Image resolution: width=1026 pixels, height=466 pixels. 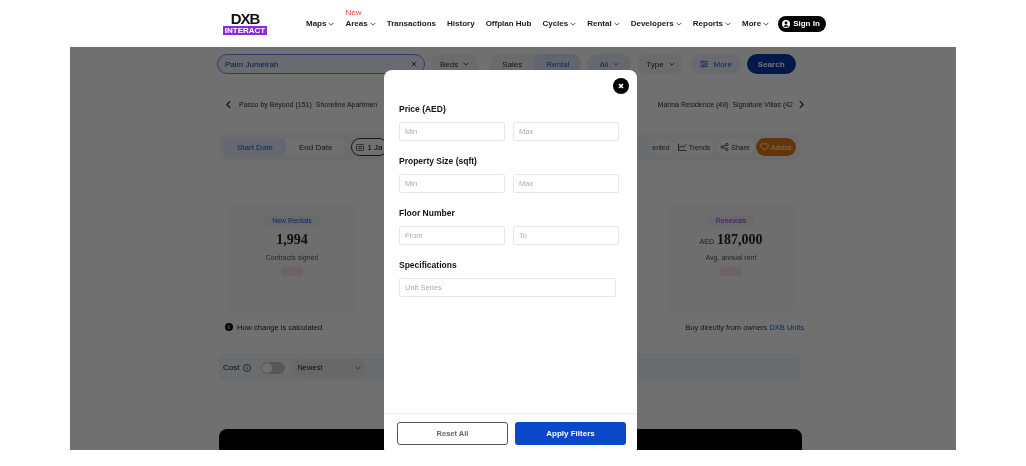 What do you see at coordinates (512, 64) in the screenshot?
I see `mode-tab: Sales` at bounding box center [512, 64].